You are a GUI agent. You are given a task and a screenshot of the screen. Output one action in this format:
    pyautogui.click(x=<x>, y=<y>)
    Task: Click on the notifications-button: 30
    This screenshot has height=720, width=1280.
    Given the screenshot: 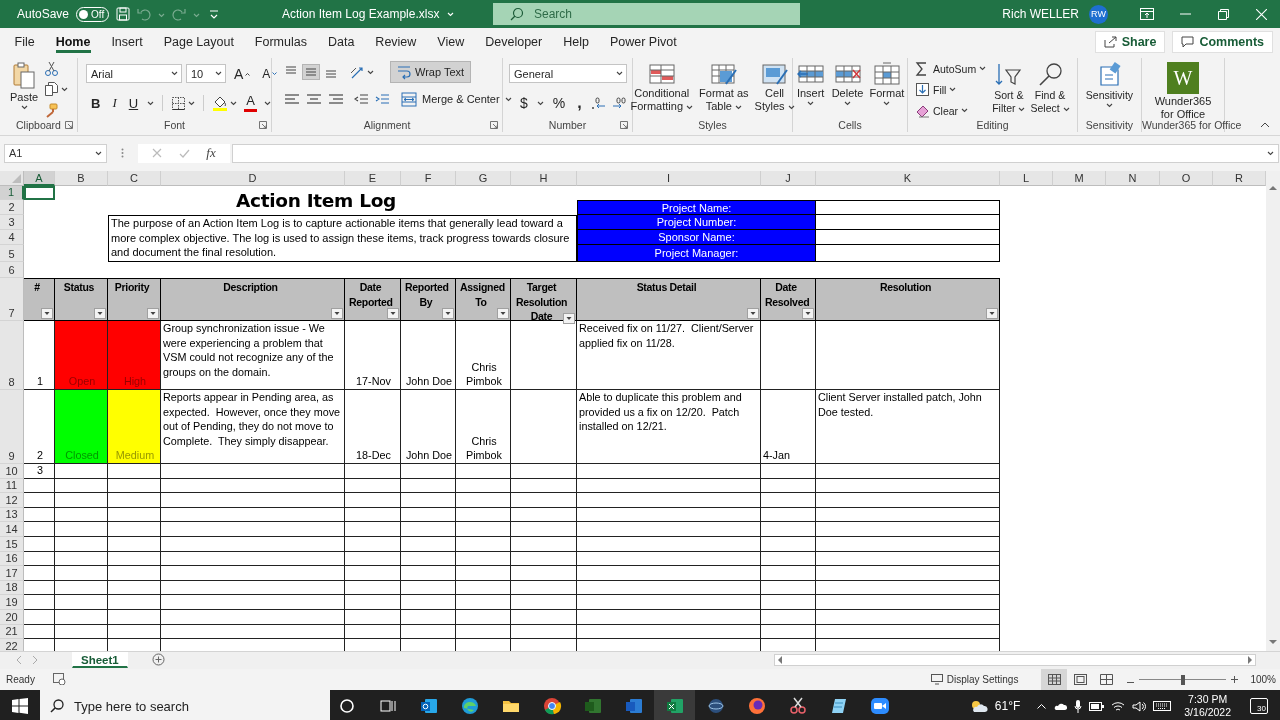 What is the action you would take?
    pyautogui.click(x=1259, y=706)
    